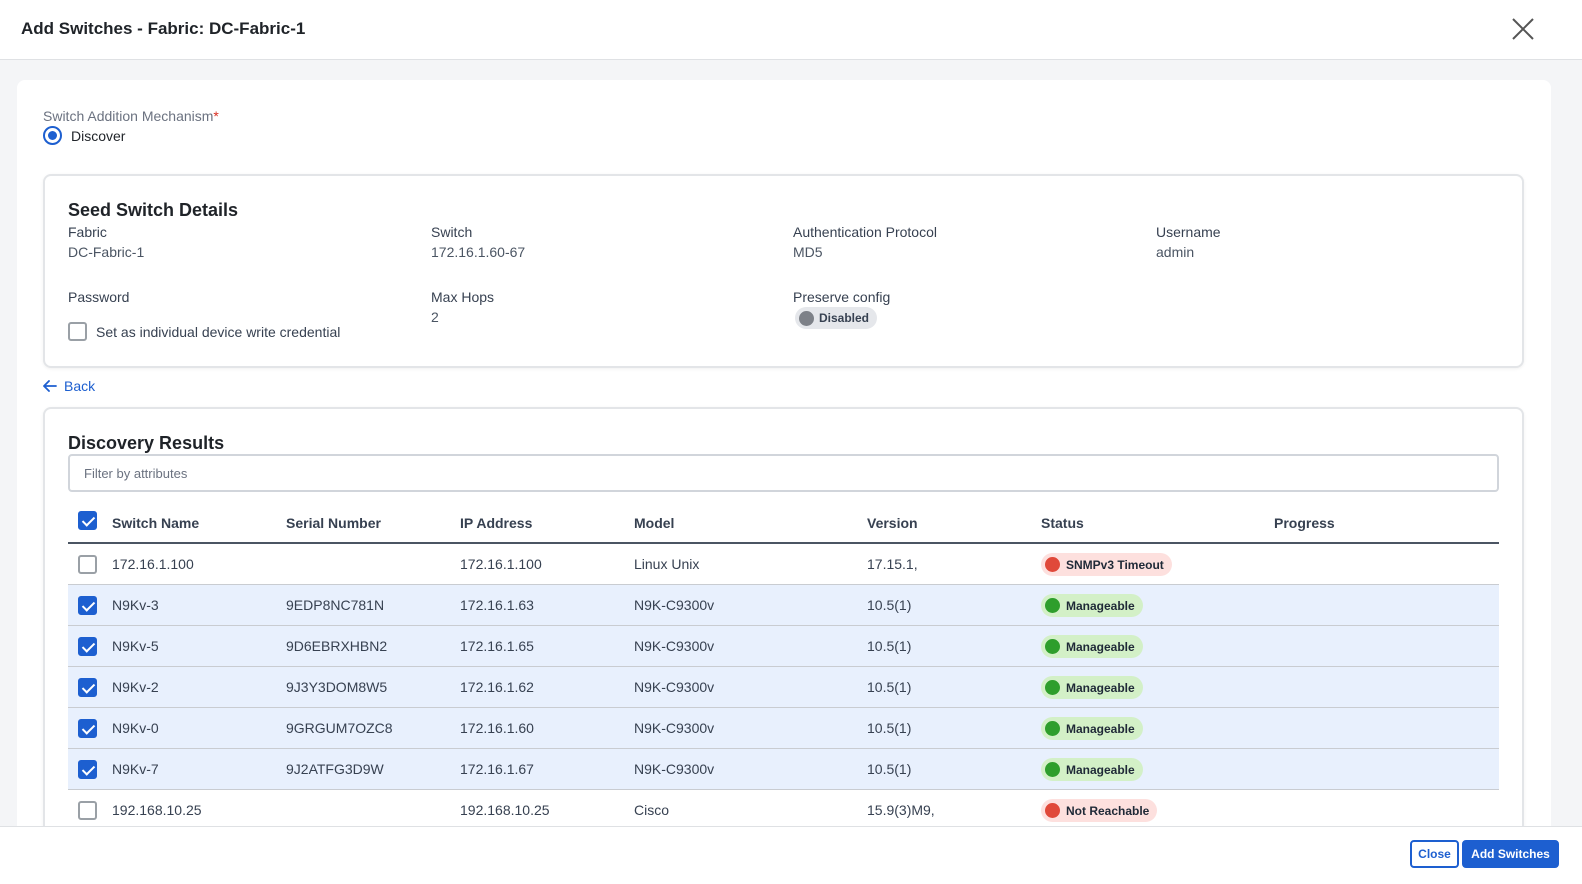  I want to click on discovery-title: Discovery Results, so click(146, 443).